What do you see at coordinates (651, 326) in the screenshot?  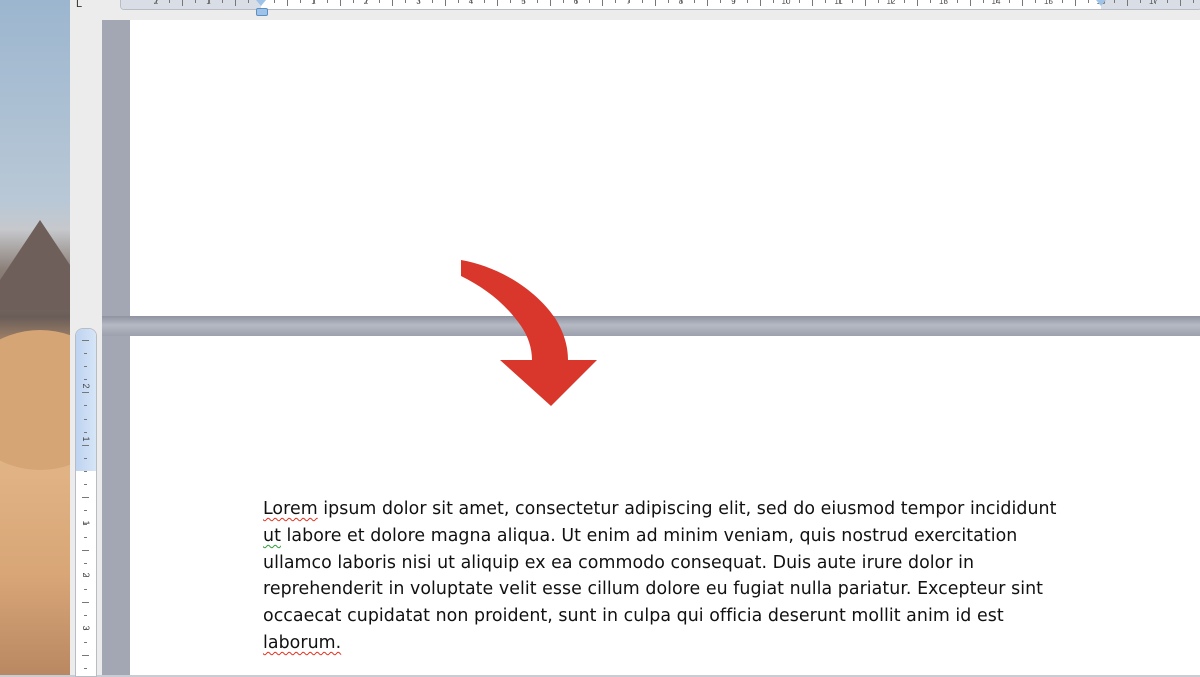 I see `page-break-gap` at bounding box center [651, 326].